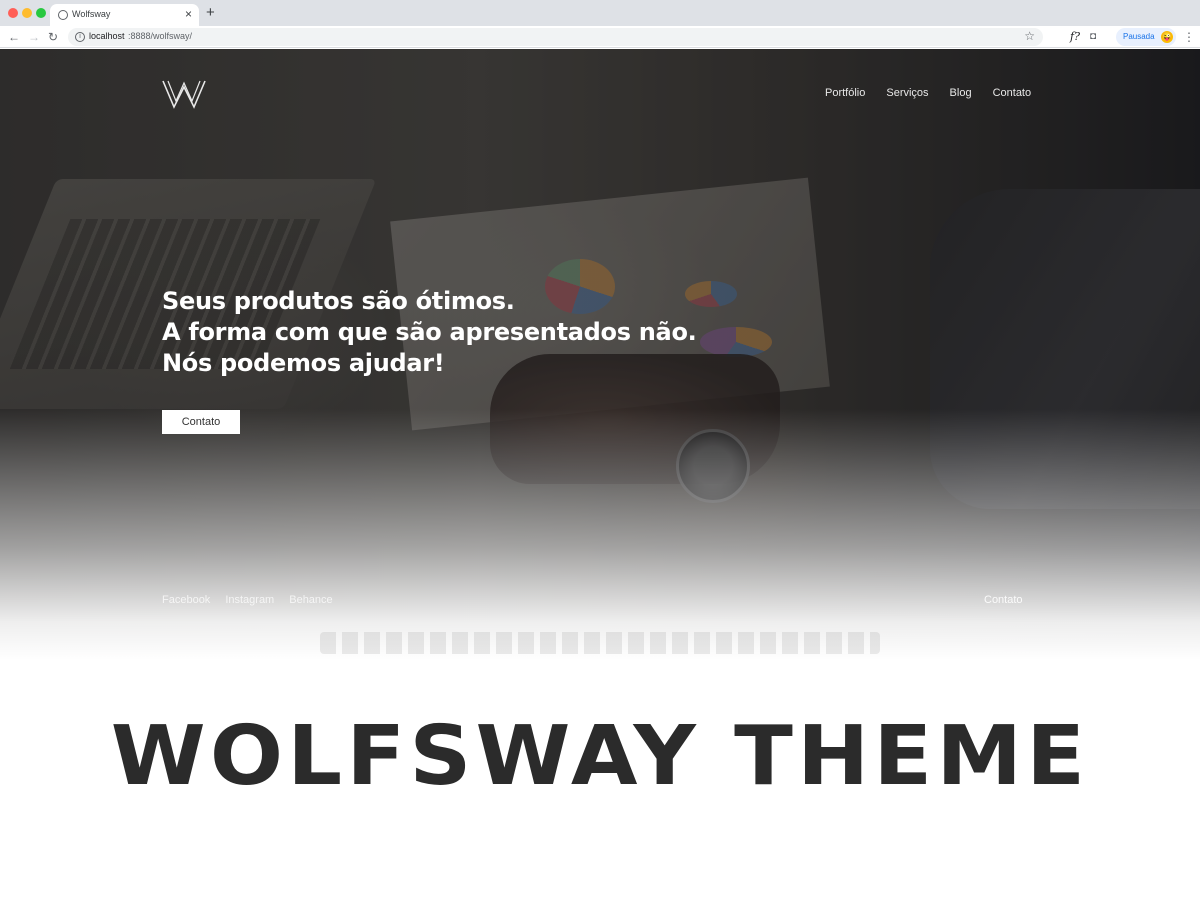  I want to click on camera-extension-icon: ◘, so click(1093, 37).